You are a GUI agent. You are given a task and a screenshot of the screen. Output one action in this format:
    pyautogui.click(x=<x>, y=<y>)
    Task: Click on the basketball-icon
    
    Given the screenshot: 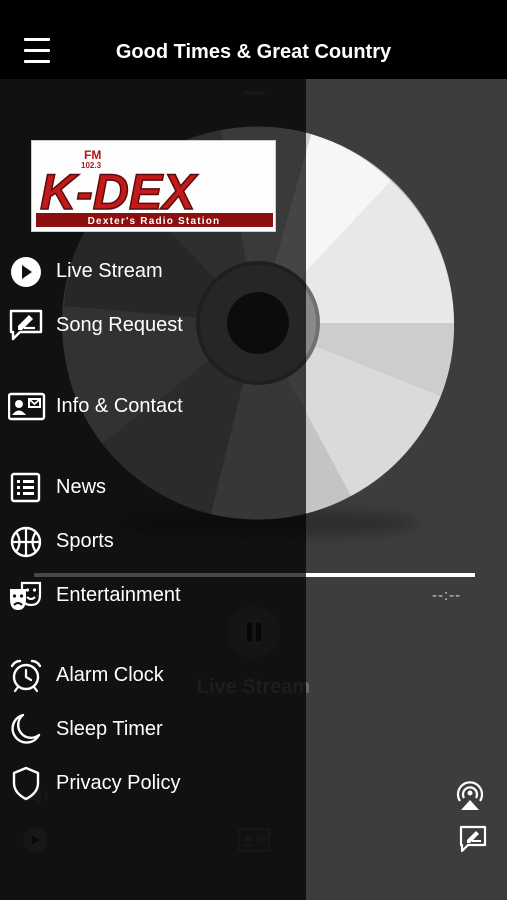 What is the action you would take?
    pyautogui.click(x=26, y=541)
    